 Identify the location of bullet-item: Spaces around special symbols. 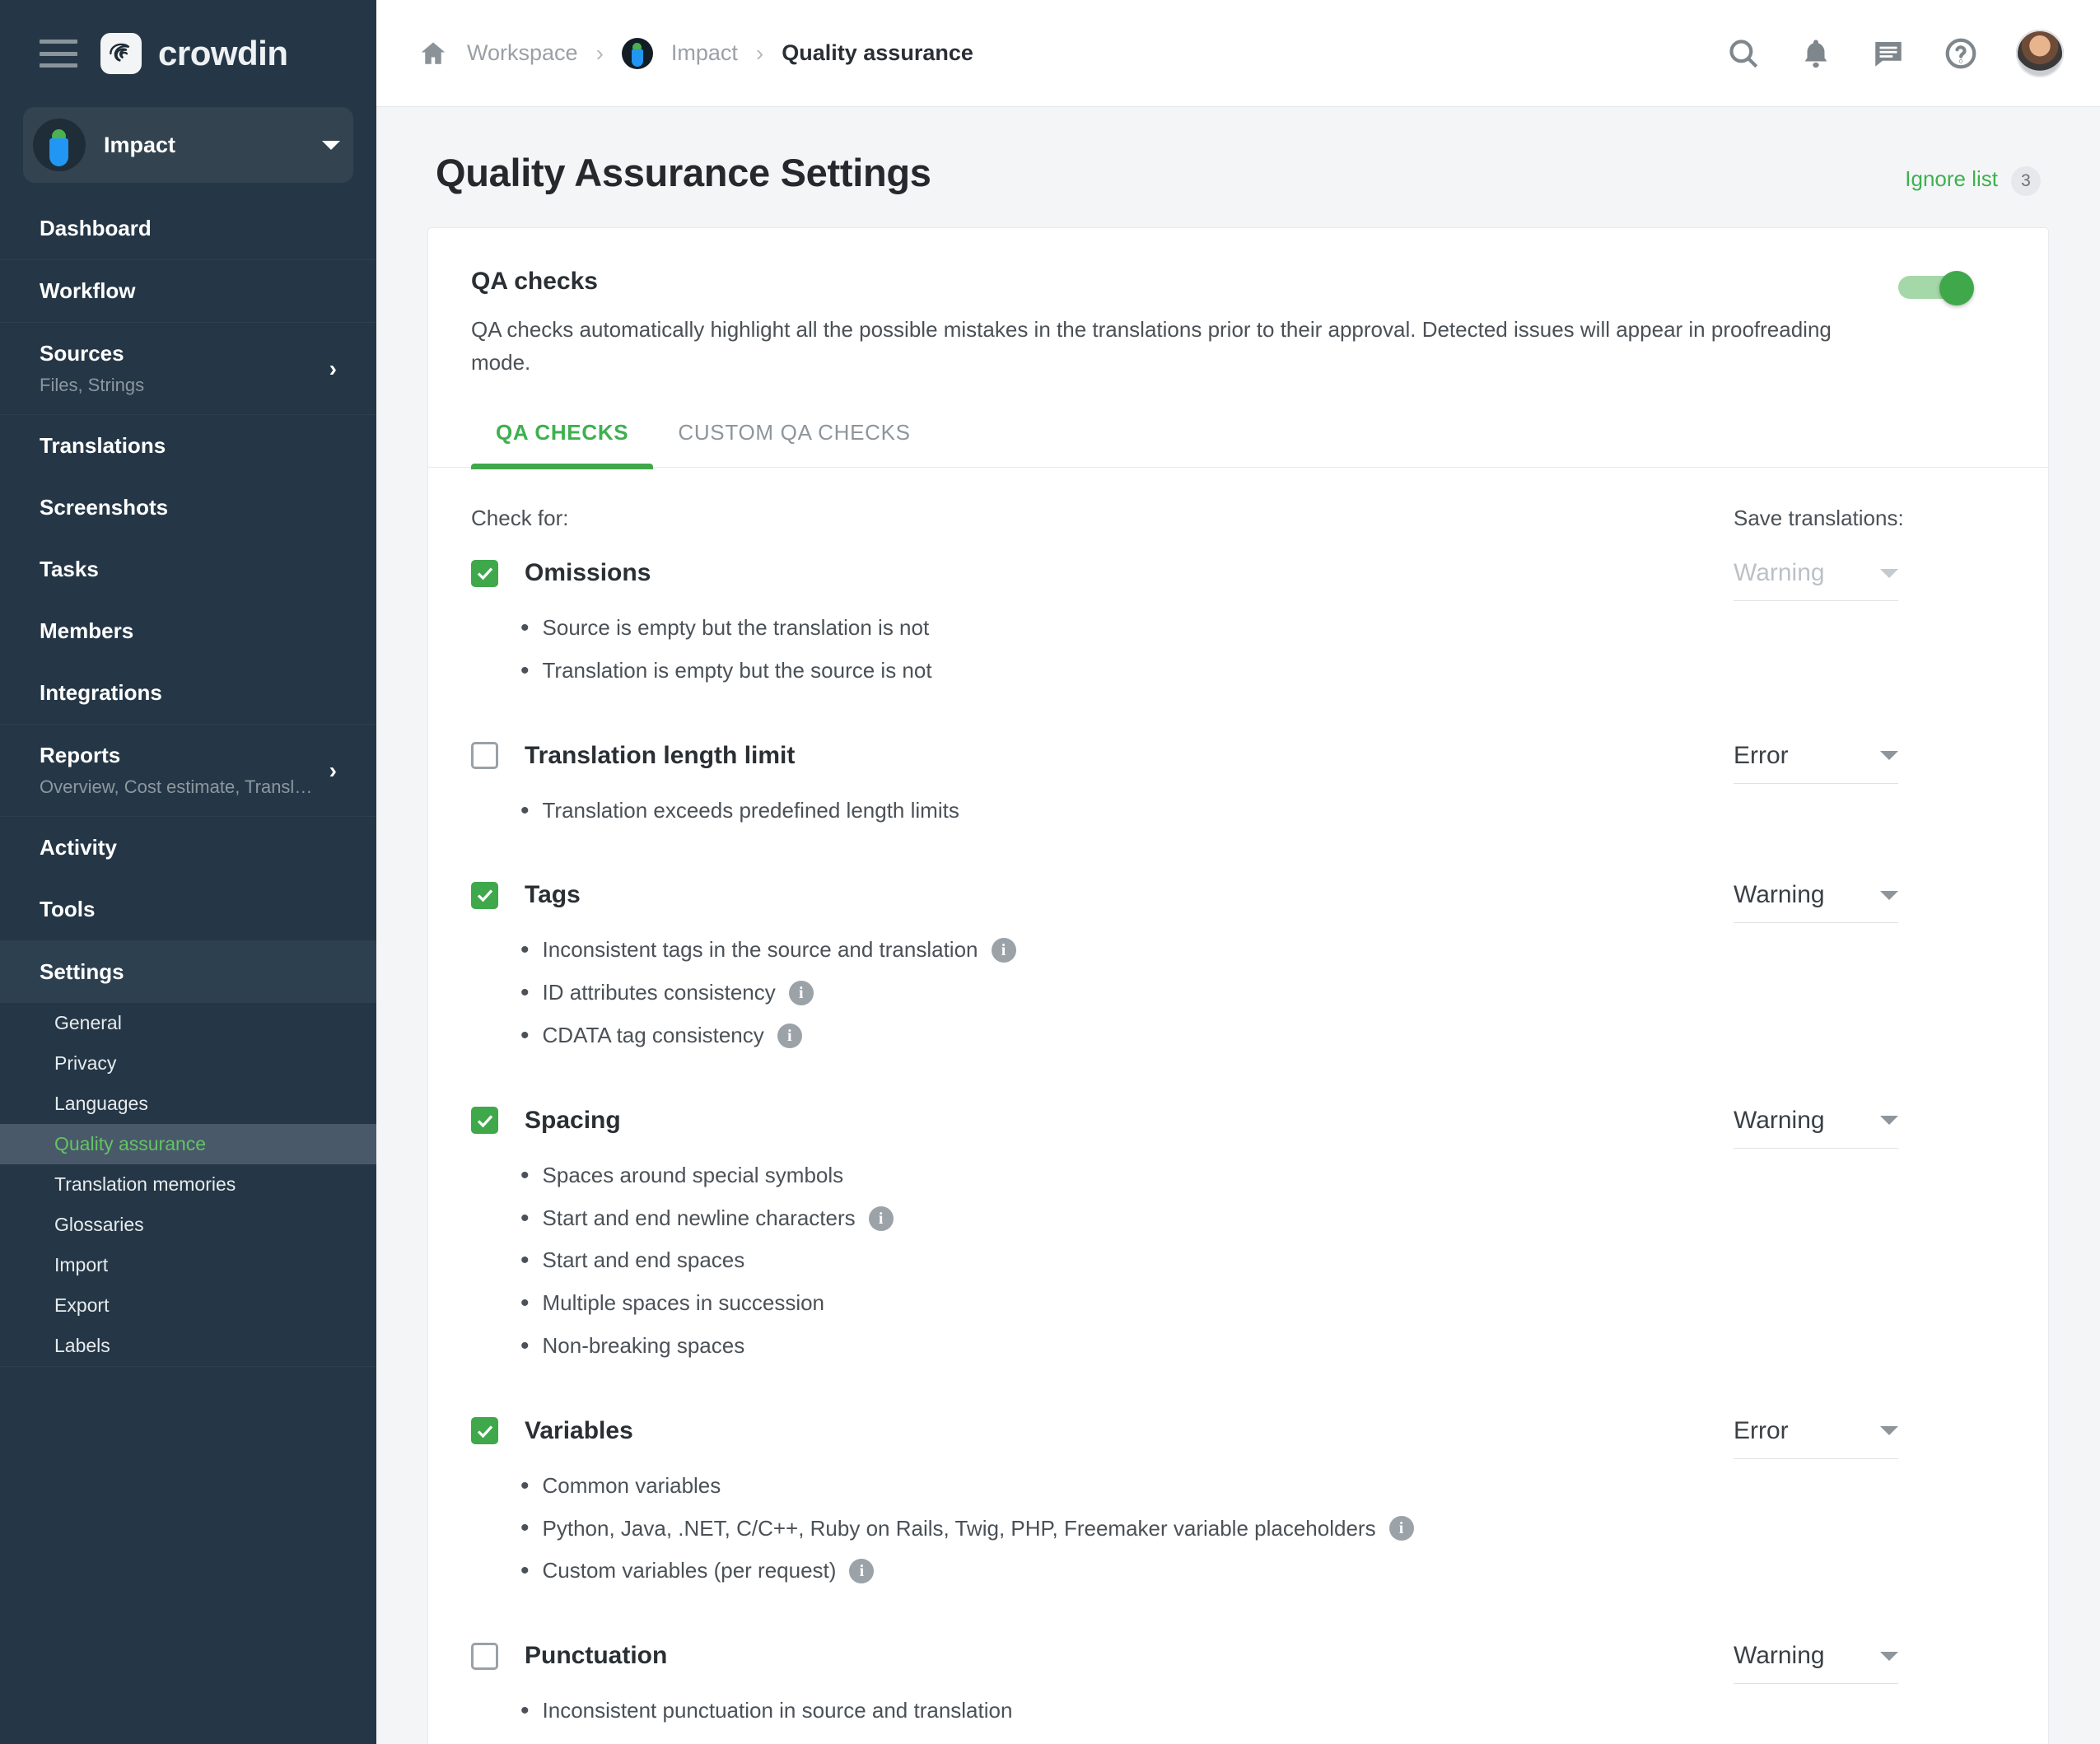
(1127, 1175).